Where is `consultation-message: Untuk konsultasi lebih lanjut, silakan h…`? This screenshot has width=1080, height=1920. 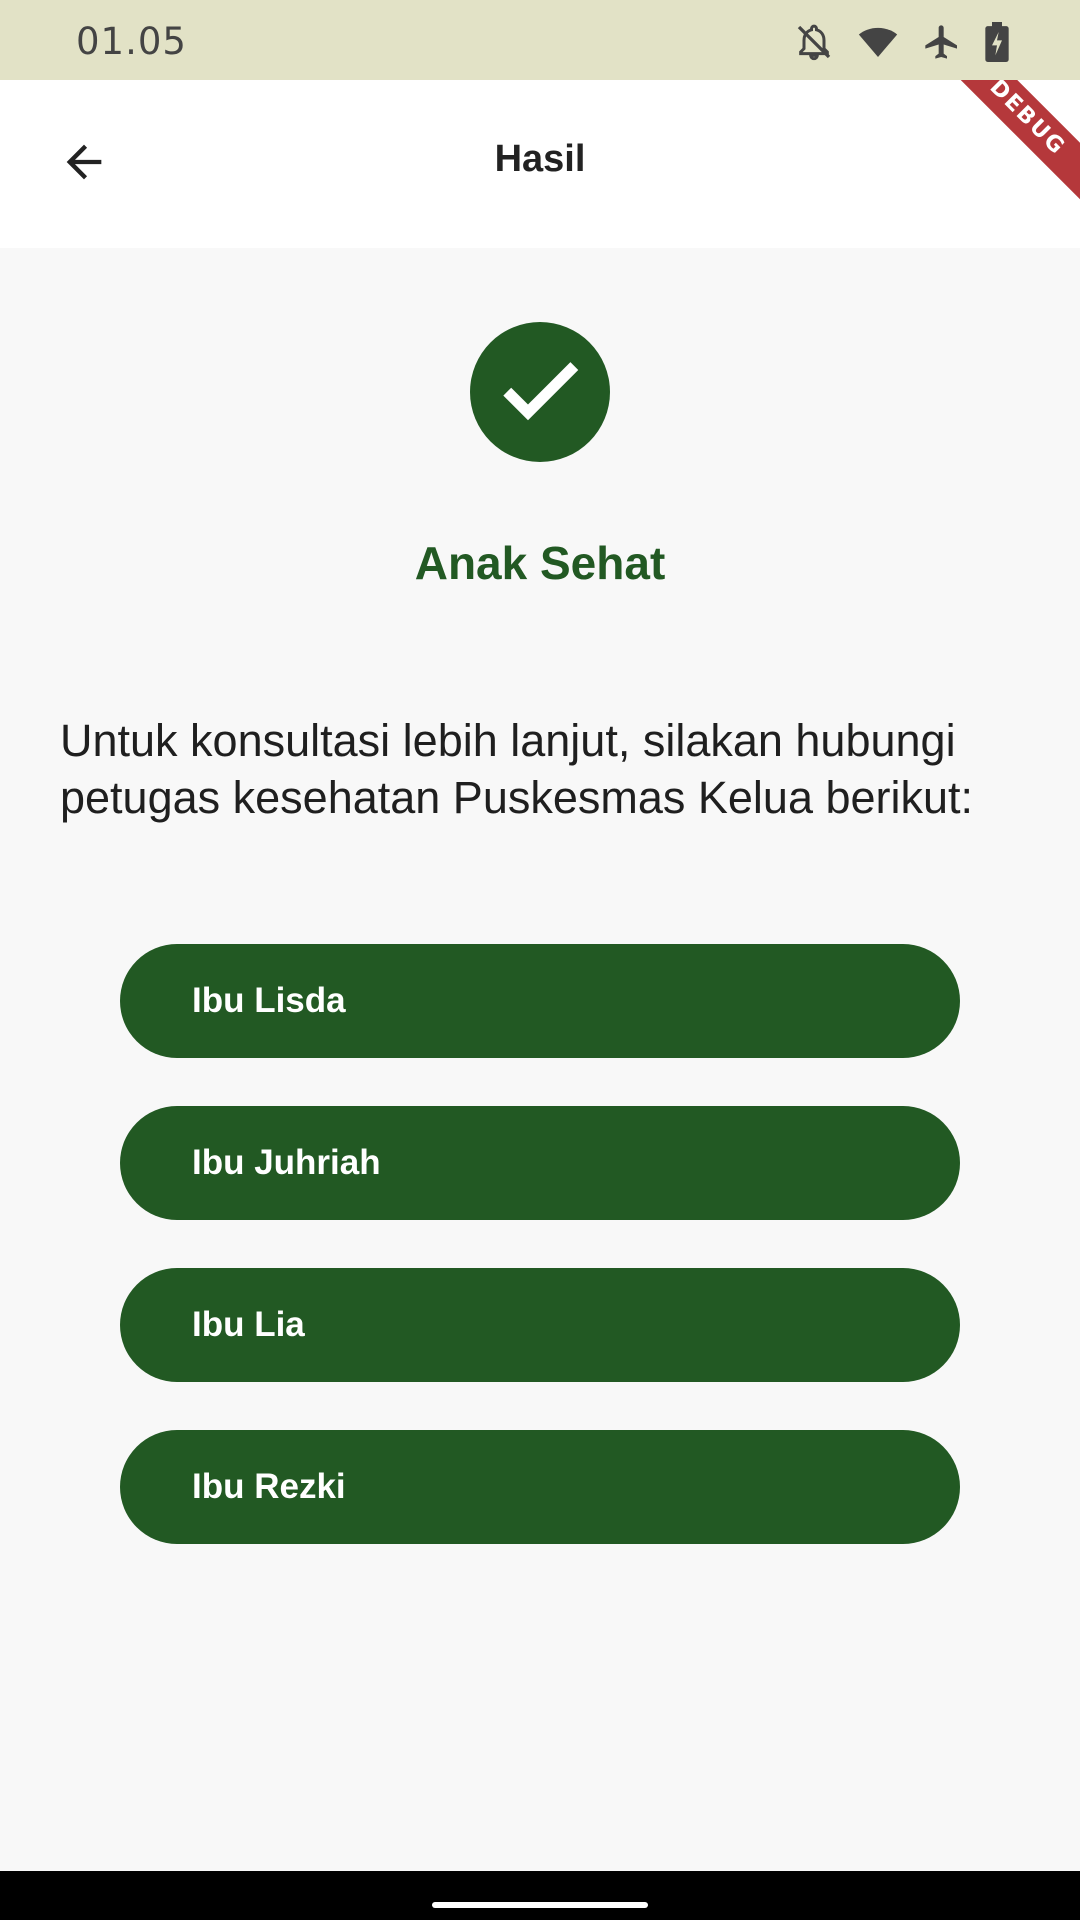 consultation-message: Untuk konsultasi lebih lanjut, silakan h… is located at coordinates (517, 769).